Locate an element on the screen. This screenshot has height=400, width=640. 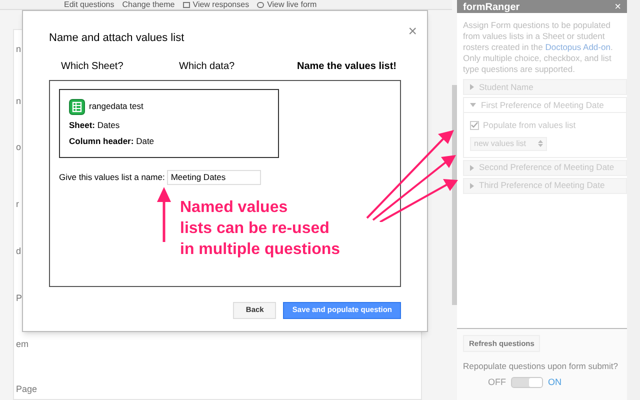
arrow-drawing is located at coordinates (164, 214).